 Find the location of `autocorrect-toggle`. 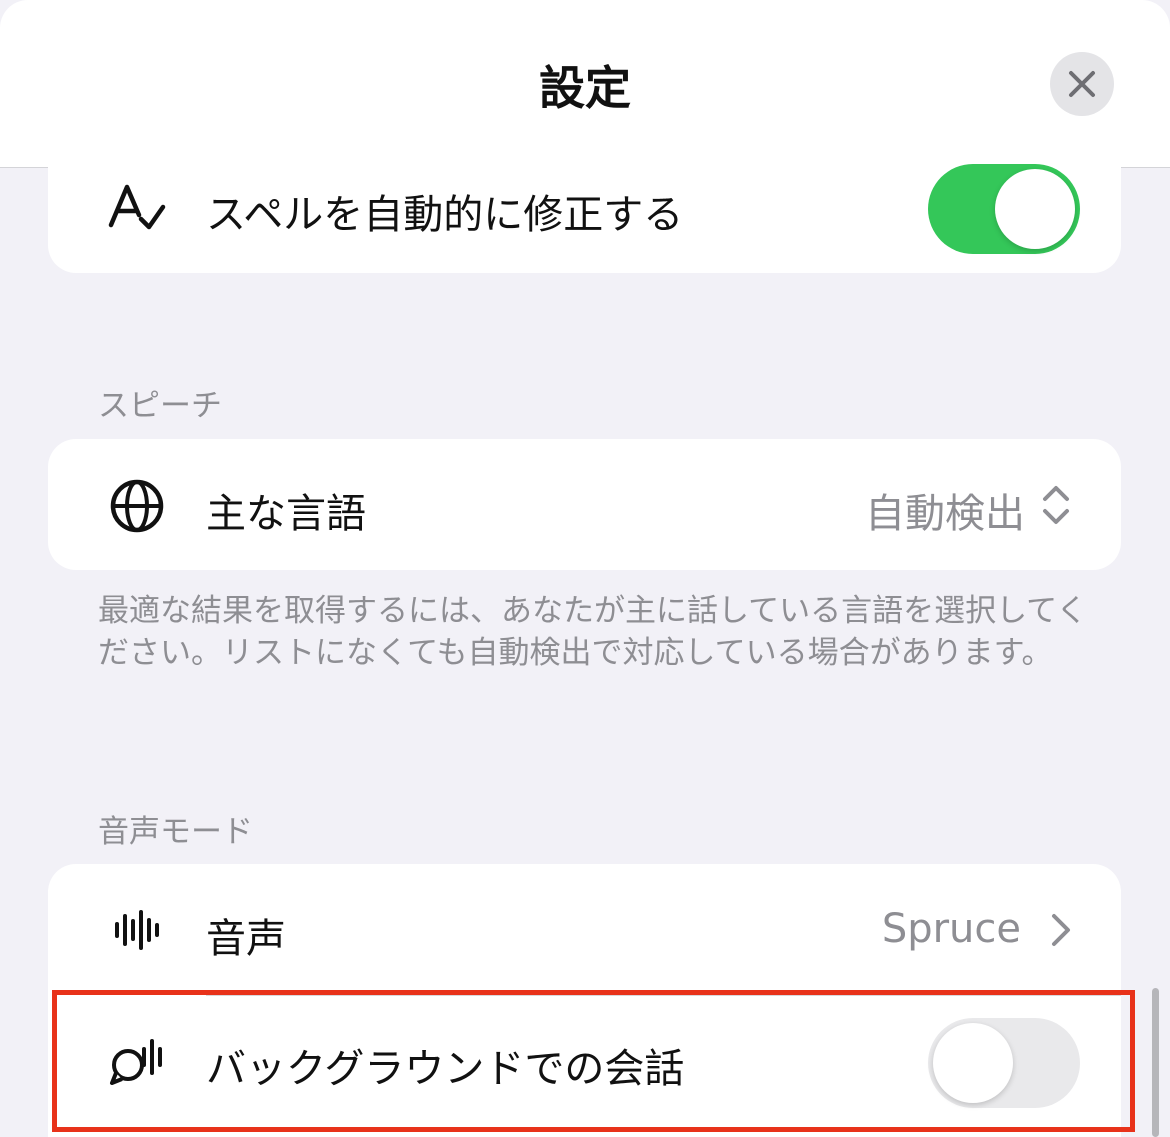

autocorrect-toggle is located at coordinates (1004, 209).